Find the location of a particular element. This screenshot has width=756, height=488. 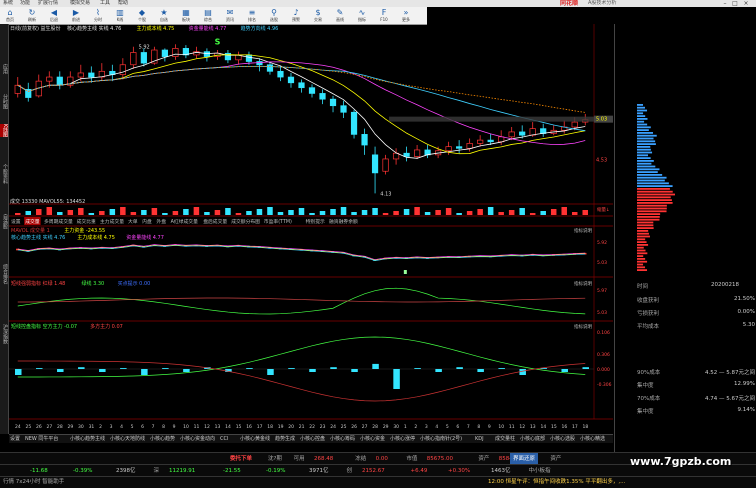

panel2-info-tag: 指标说明 is located at coordinates (583, 283).